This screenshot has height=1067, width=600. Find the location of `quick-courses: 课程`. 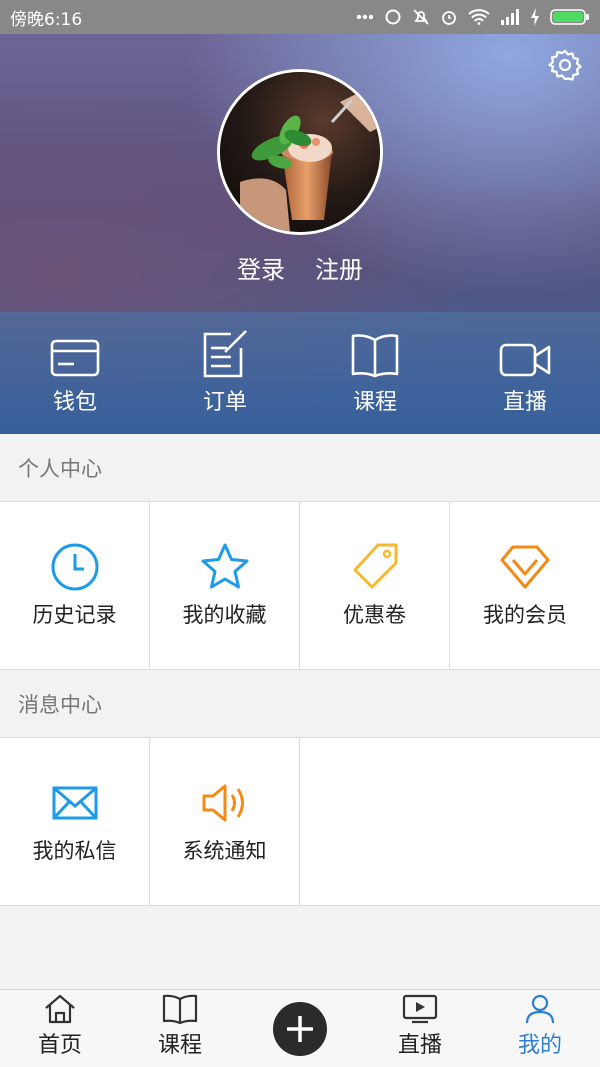

quick-courses: 课程 is located at coordinates (375, 373).